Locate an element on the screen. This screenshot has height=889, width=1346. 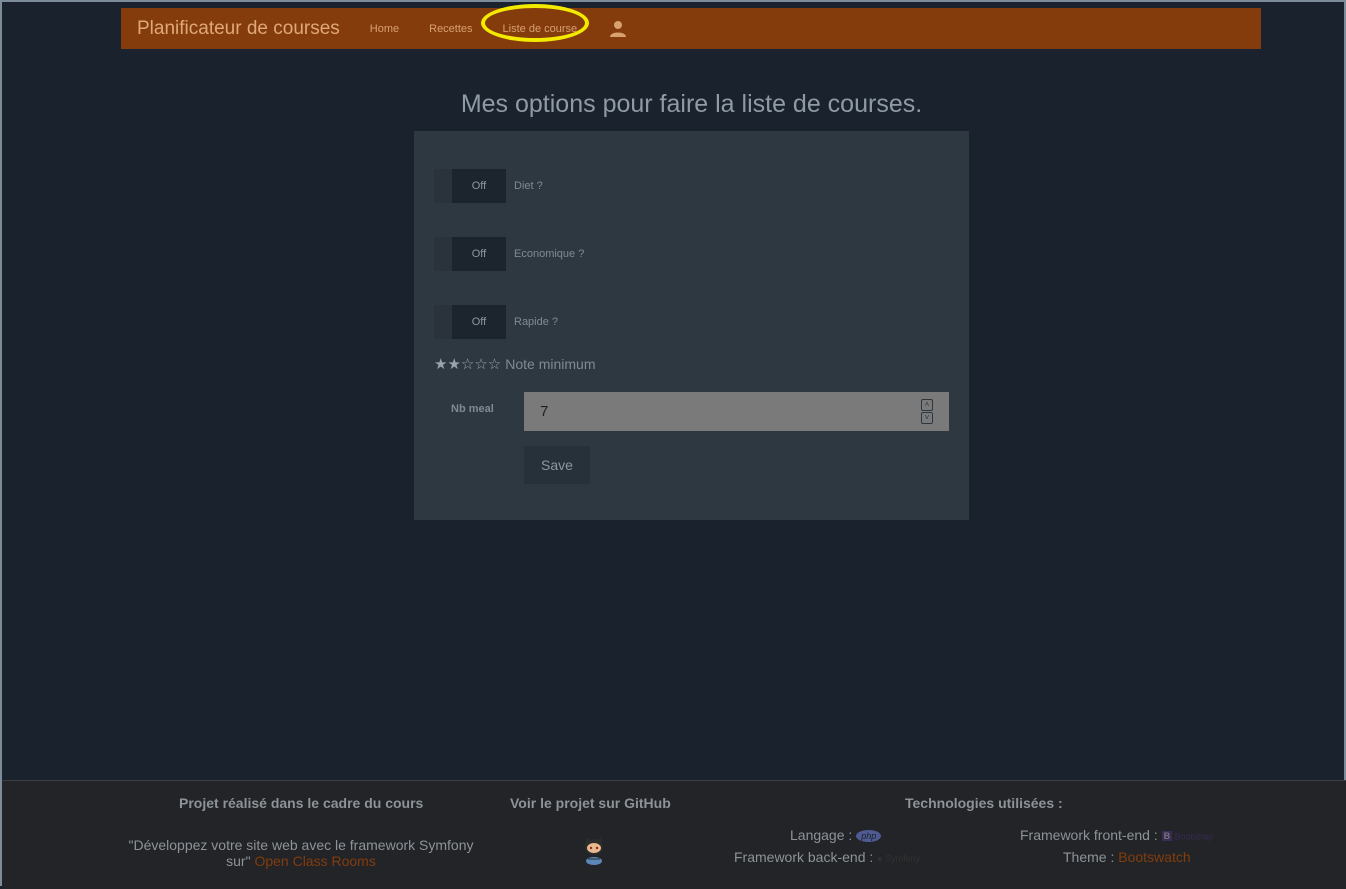
diet-toggle: Off is located at coordinates (470, 186).